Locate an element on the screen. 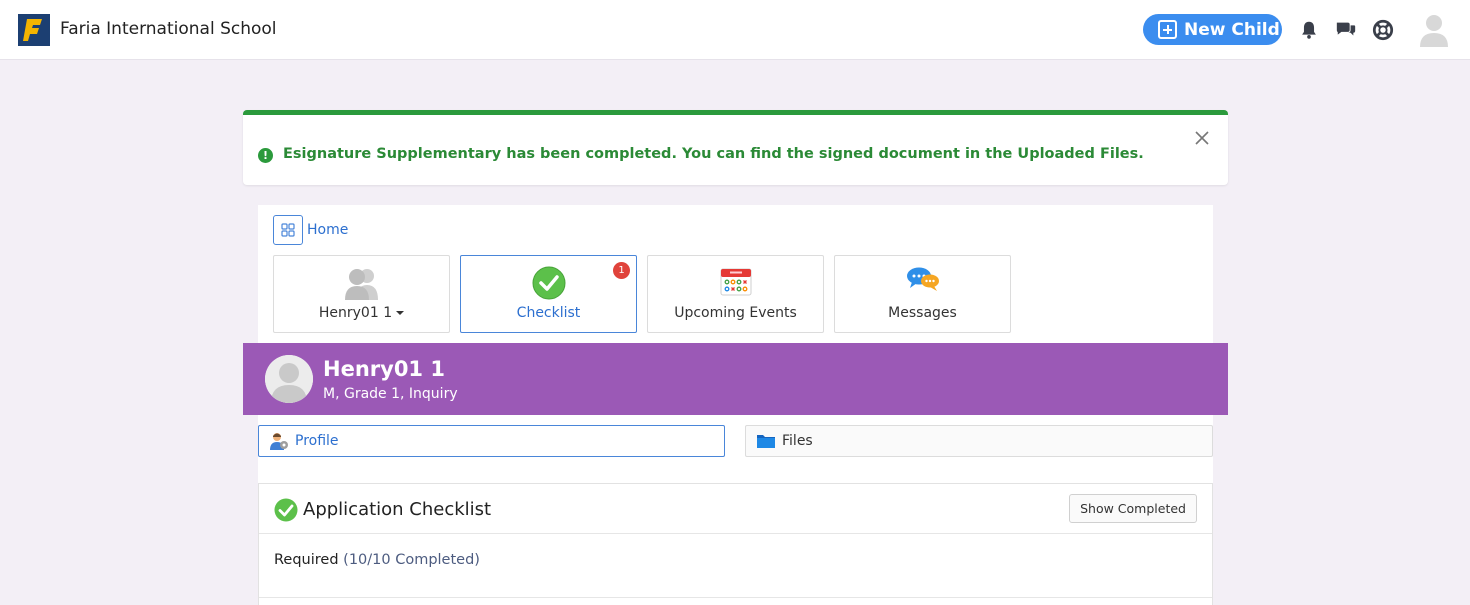 The height and width of the screenshot is (605, 1470). caret-down-icon is located at coordinates (400, 313).